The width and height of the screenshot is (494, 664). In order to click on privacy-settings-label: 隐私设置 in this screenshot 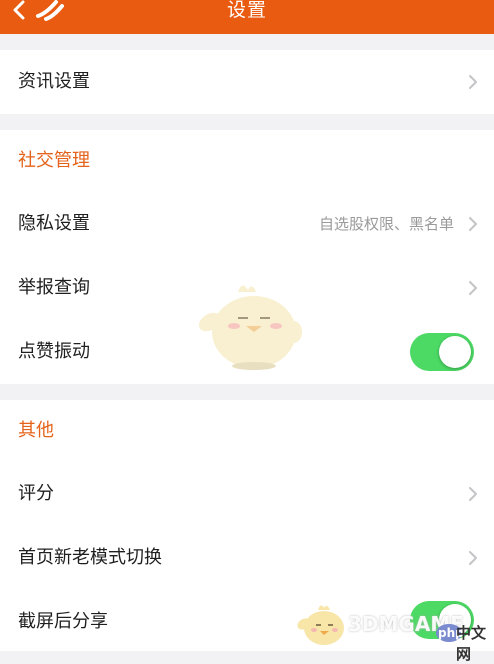, I will do `click(54, 223)`.